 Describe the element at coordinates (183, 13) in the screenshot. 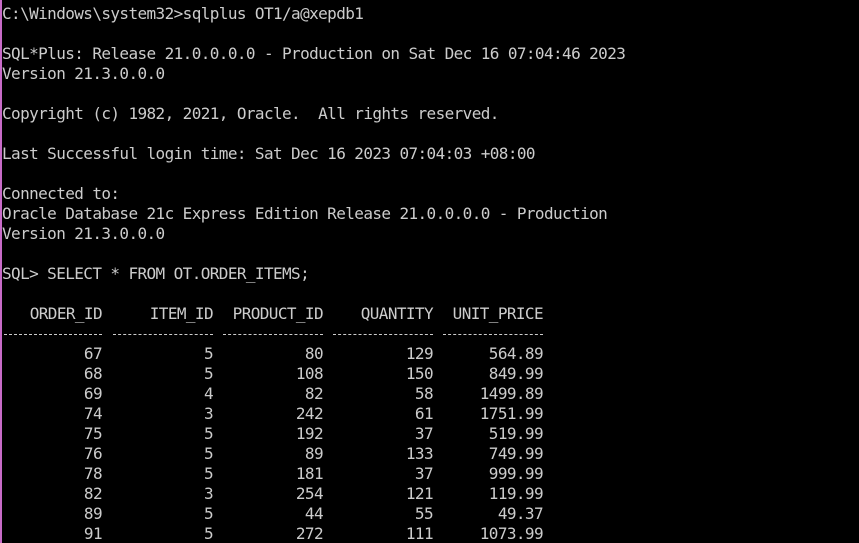

I see `command-line: C:\Windows\system32>sqlplus OT1/a@xepdb1` at that location.